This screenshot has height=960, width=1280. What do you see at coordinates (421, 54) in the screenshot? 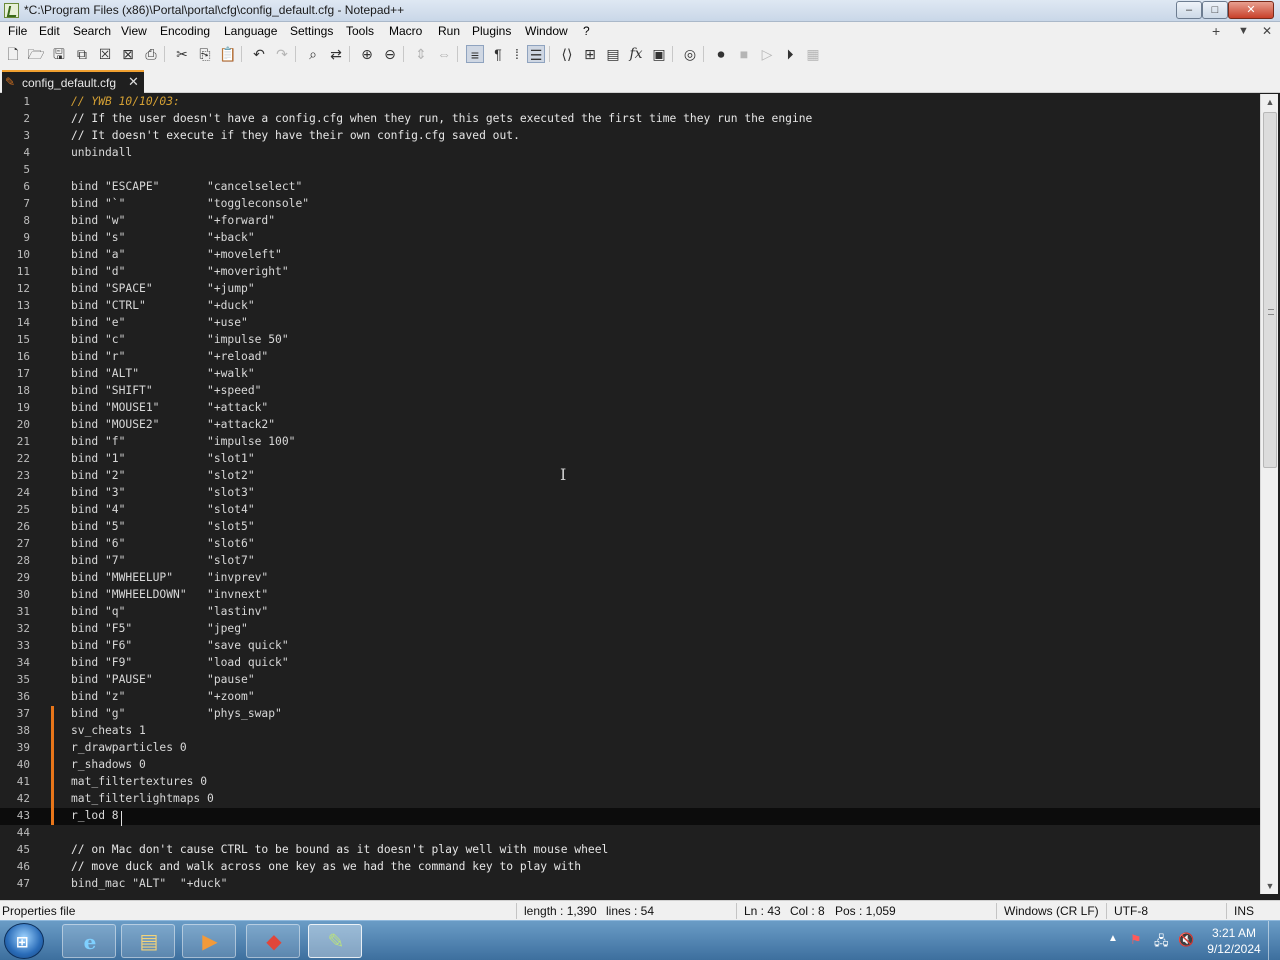
I see `sync-vertical-icon: ⇕` at bounding box center [421, 54].